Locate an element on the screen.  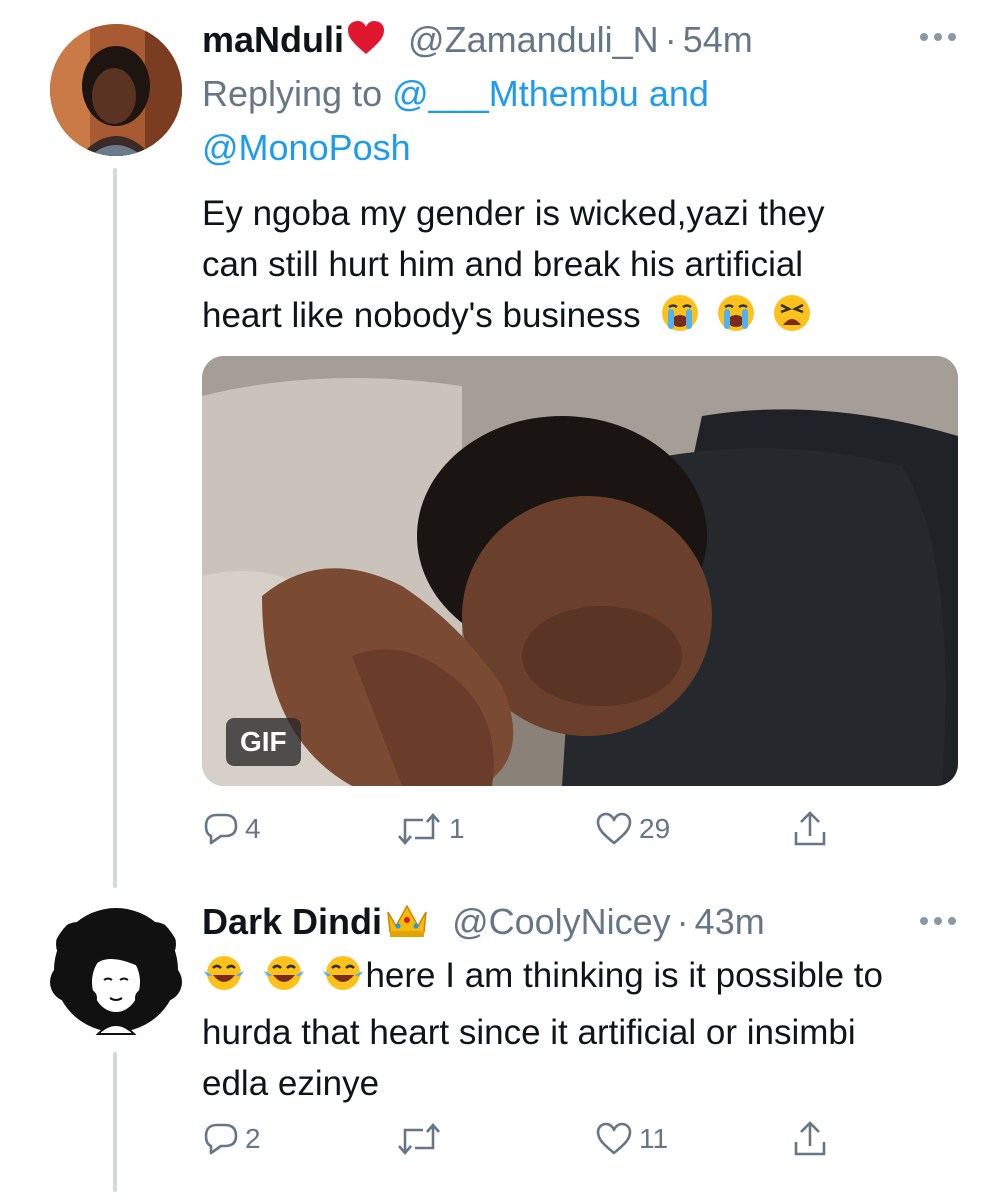
mention-link: @___Mthembu is located at coordinates (515, 93).